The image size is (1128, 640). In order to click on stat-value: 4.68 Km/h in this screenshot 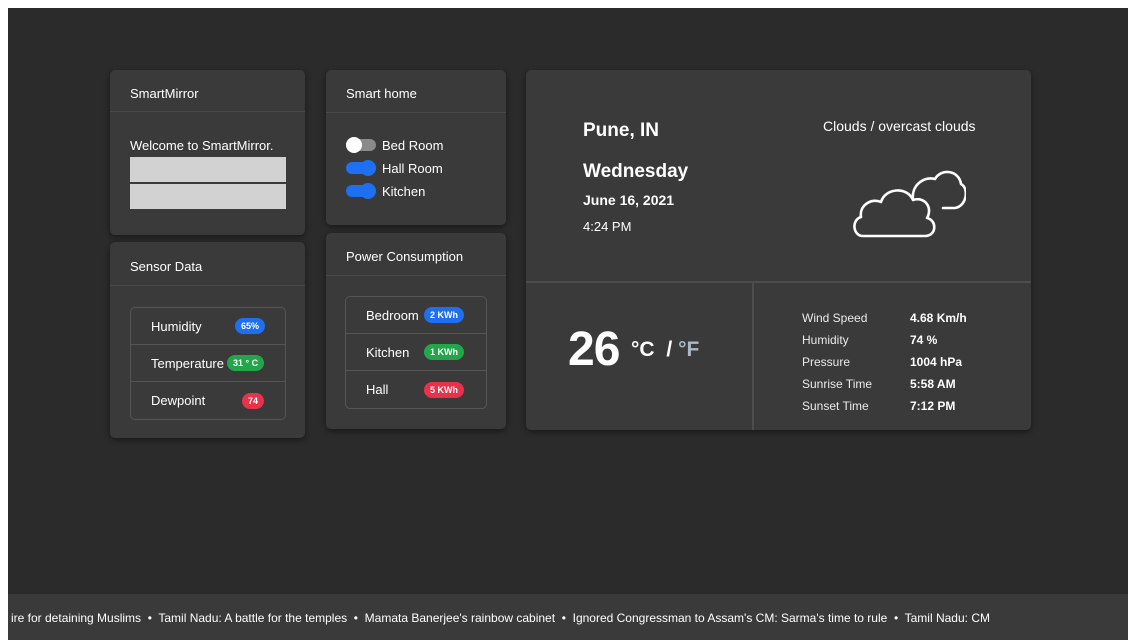, I will do `click(938, 318)`.